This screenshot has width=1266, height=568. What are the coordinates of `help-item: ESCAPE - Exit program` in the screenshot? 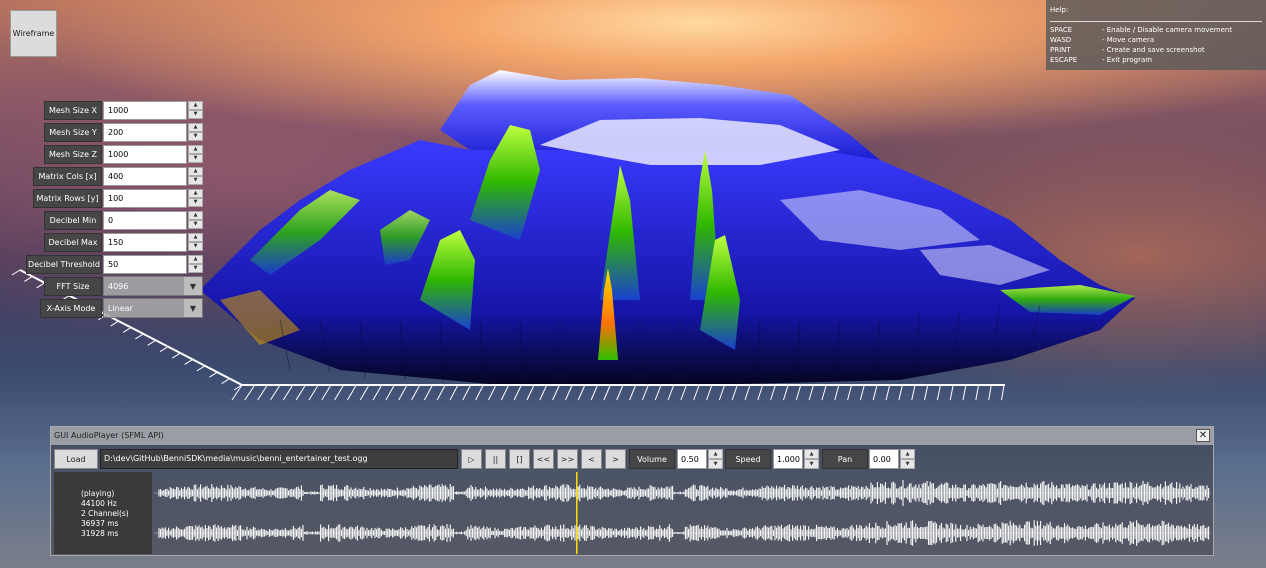 It's located at (1101, 60).